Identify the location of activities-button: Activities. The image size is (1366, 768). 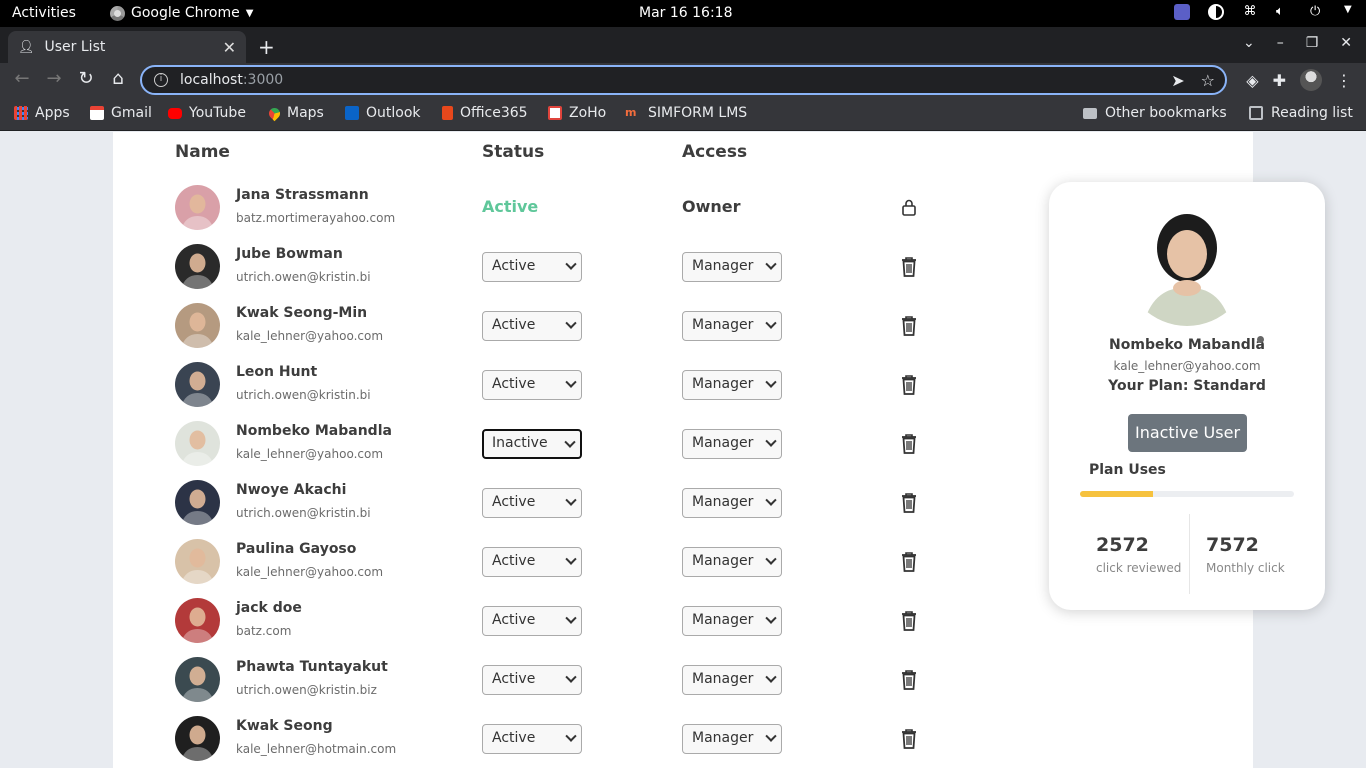
(44, 13).